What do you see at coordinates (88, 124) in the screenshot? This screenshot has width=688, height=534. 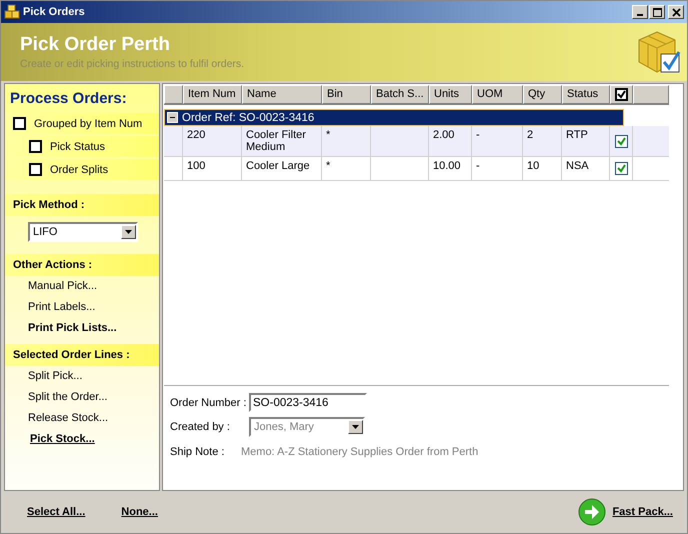 I see `option-label: Grouped by Item Num` at bounding box center [88, 124].